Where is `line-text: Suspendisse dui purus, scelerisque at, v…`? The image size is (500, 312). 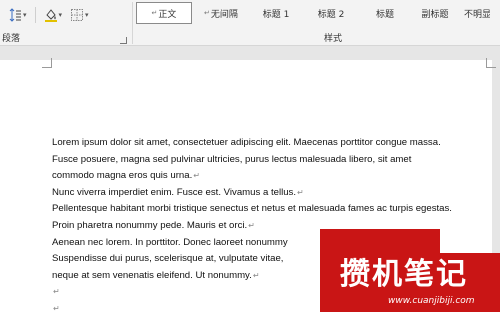 line-text: Suspendisse dui purus, scelerisque at, v… is located at coordinates (168, 259).